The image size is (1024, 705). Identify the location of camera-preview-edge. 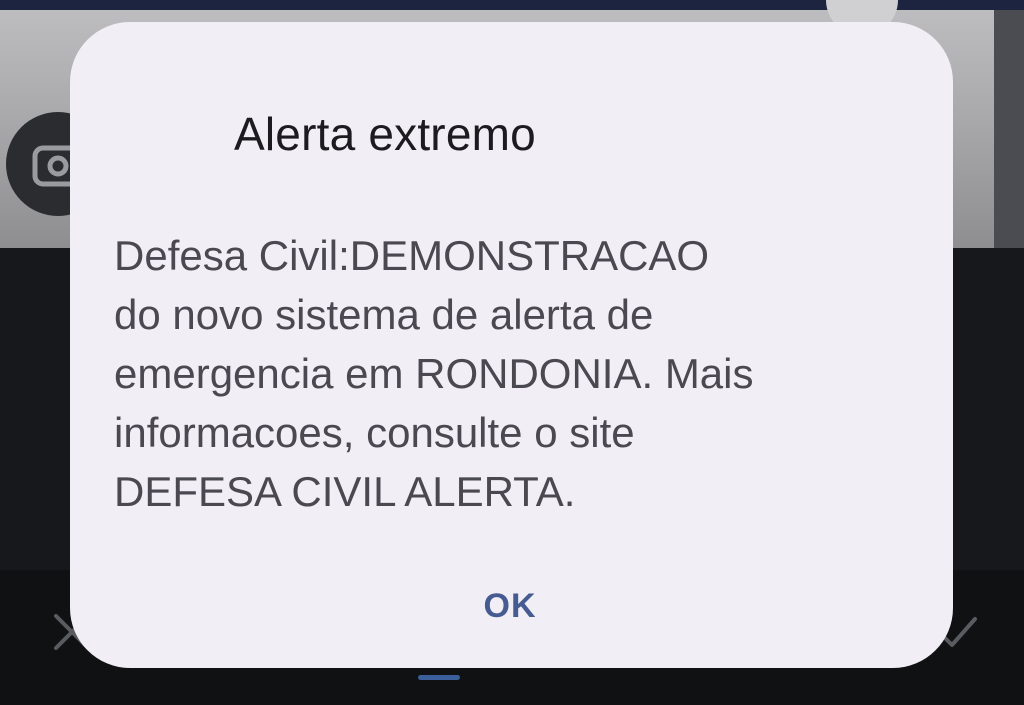
(1009, 129).